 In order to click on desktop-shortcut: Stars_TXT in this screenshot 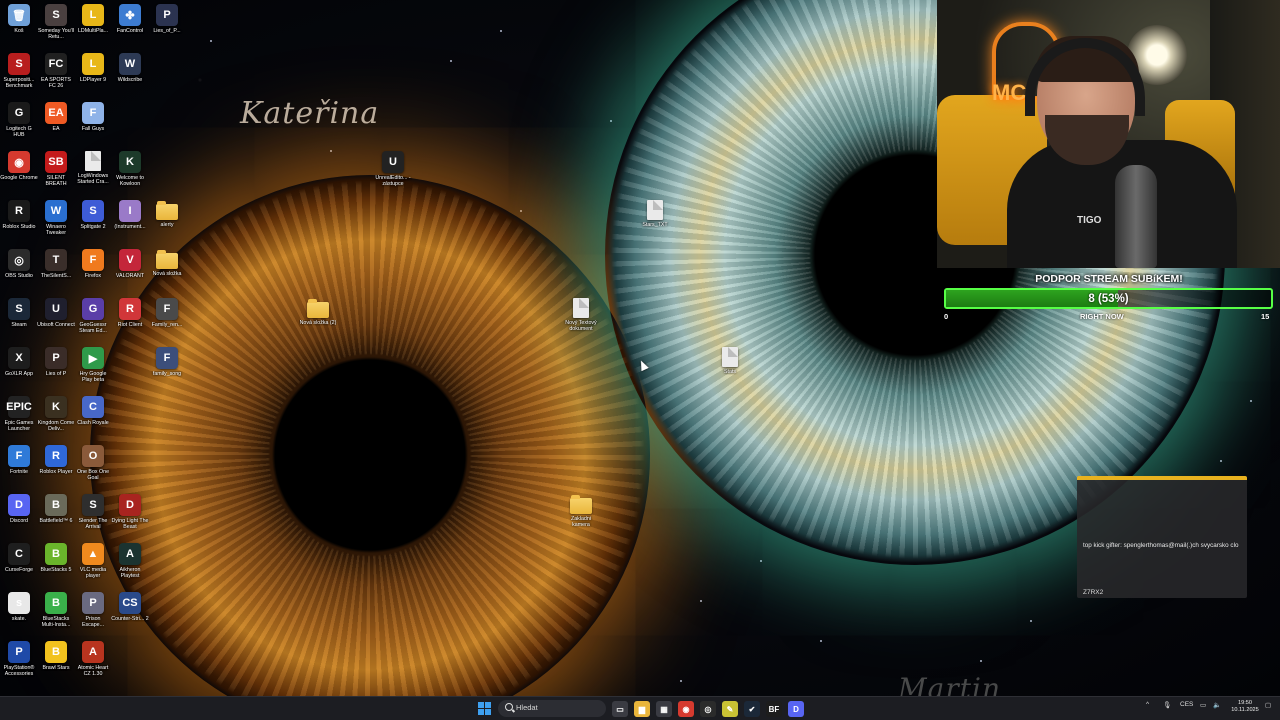, I will do `click(655, 212)`.